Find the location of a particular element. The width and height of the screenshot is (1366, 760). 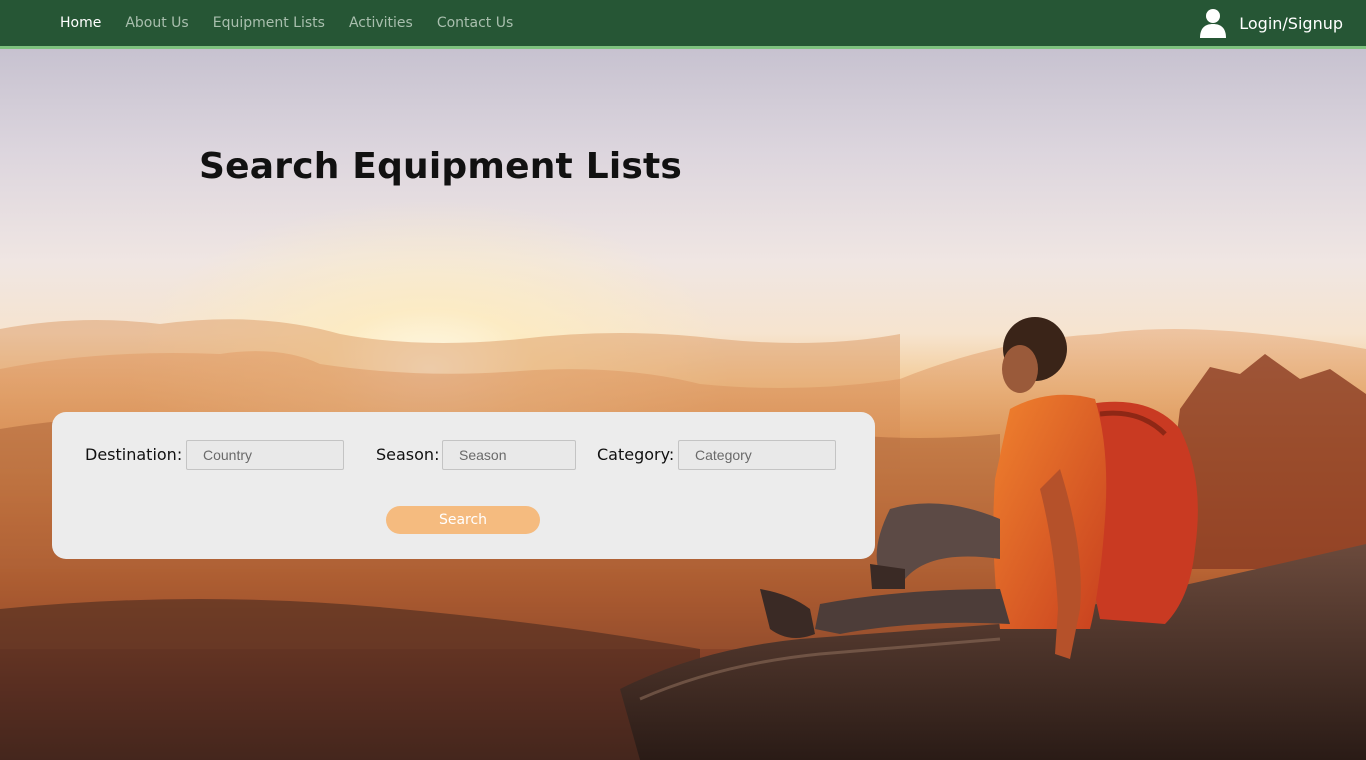

nav-link-equipment-lists: Equipment Lists is located at coordinates (269, 23).